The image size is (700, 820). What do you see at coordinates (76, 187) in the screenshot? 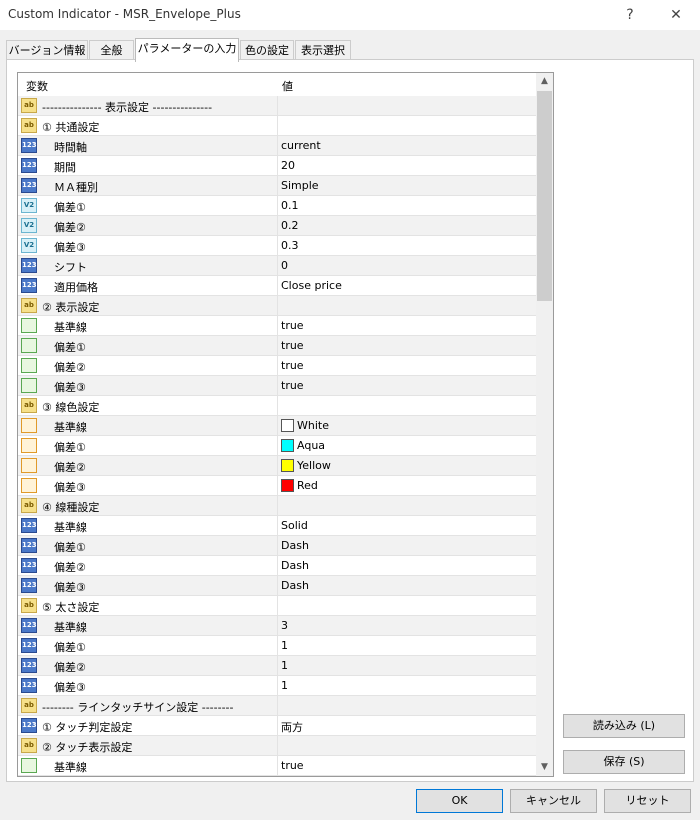
I see `variable-name: ＭＡ種別` at bounding box center [76, 187].